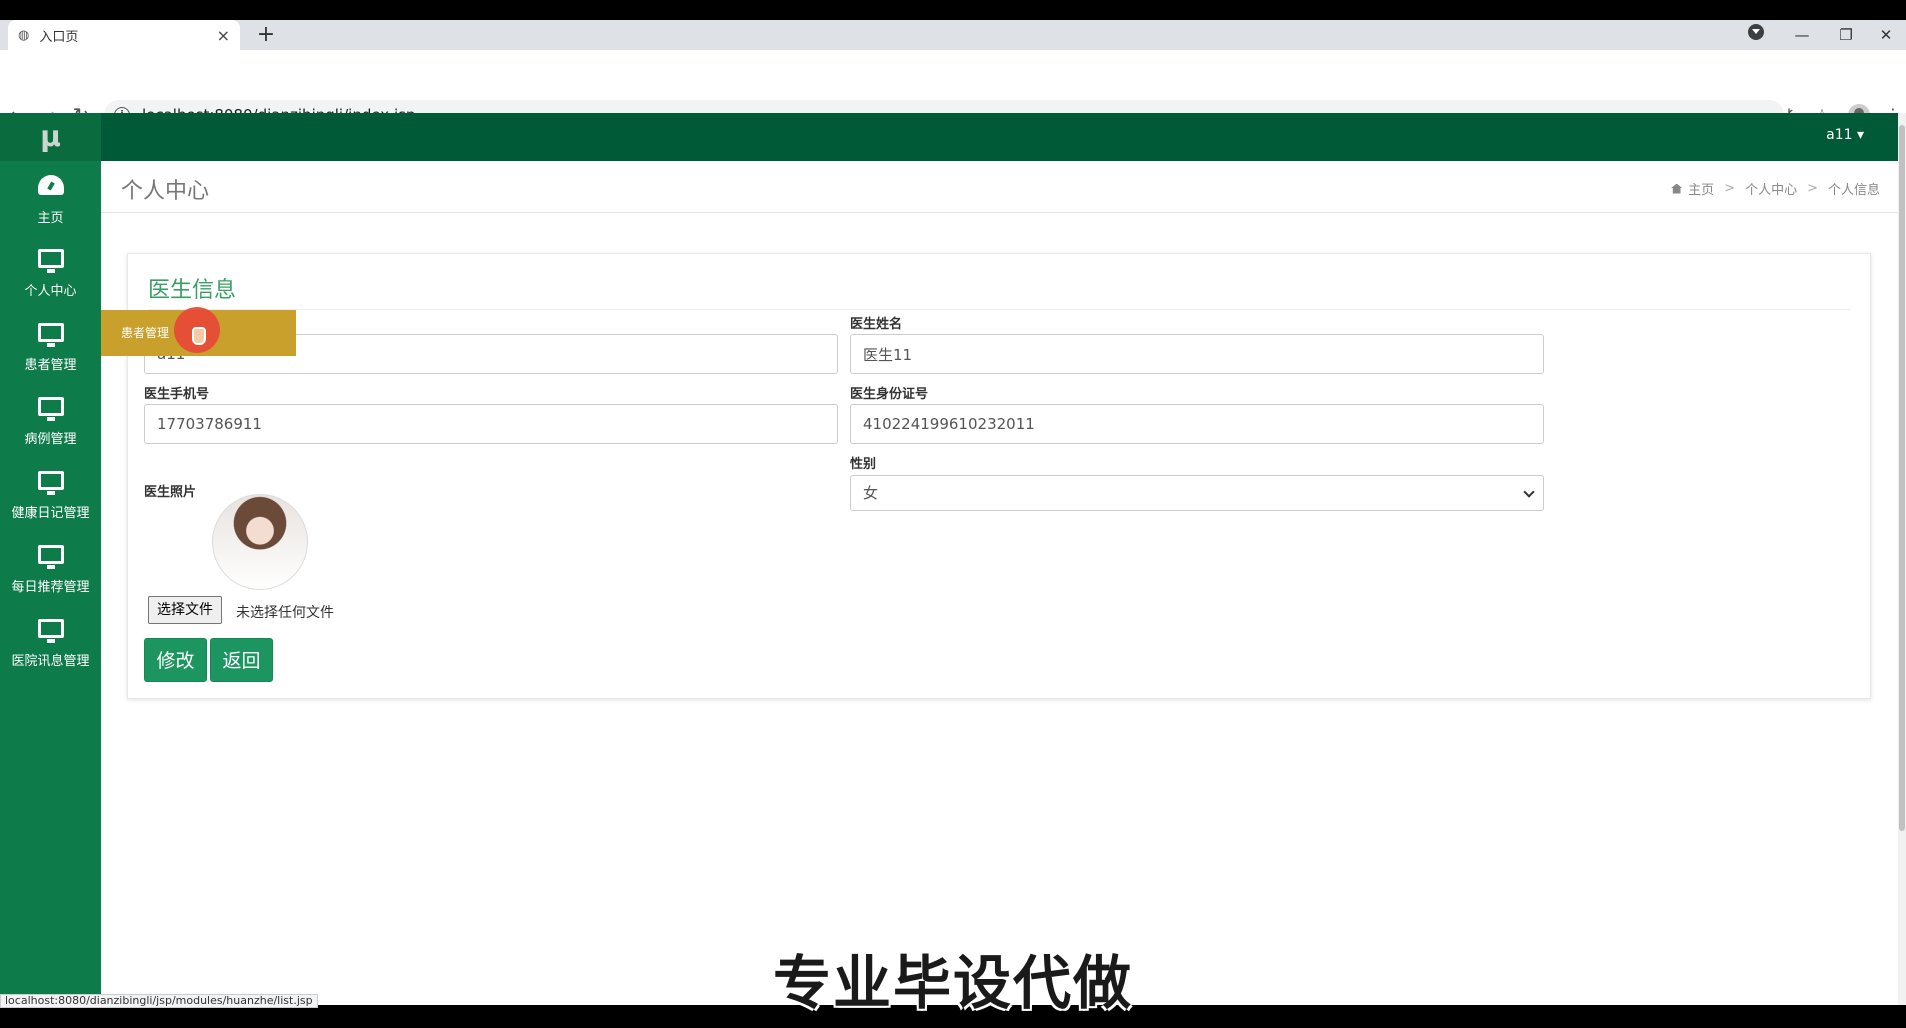 This screenshot has width=1906, height=1028. I want to click on file-status: 未选择任何文件, so click(285, 613).